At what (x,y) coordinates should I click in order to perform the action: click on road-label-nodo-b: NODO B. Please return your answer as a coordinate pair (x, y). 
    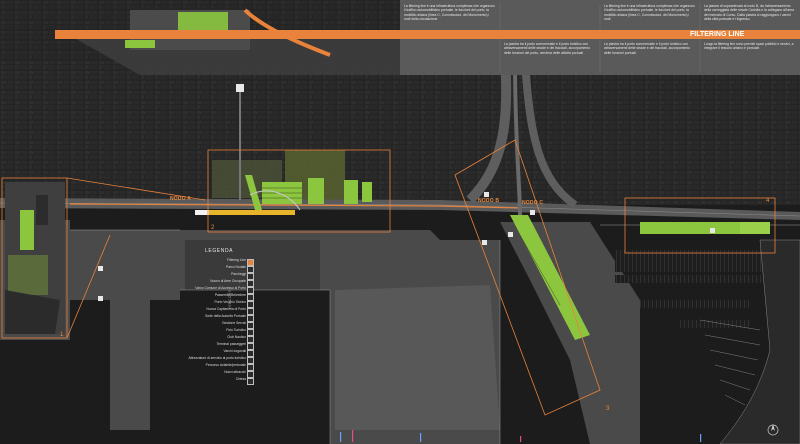
    Looking at the image, I should click on (489, 201).